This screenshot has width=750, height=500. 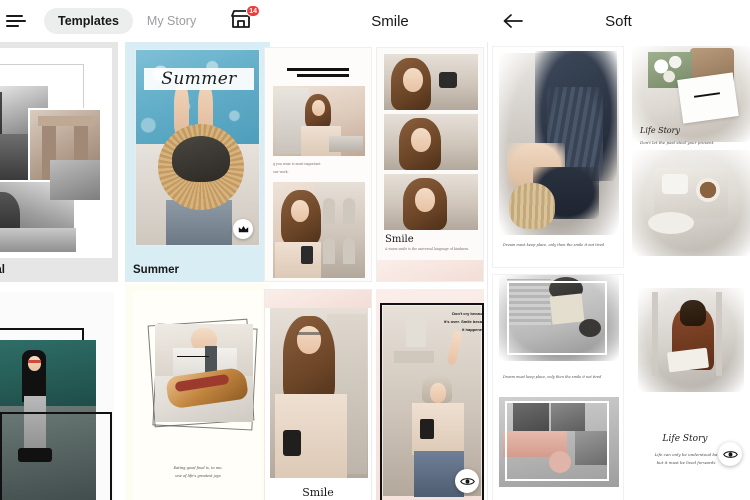 I want to click on template-card-eternal: Eternal, so click(x=59, y=162).